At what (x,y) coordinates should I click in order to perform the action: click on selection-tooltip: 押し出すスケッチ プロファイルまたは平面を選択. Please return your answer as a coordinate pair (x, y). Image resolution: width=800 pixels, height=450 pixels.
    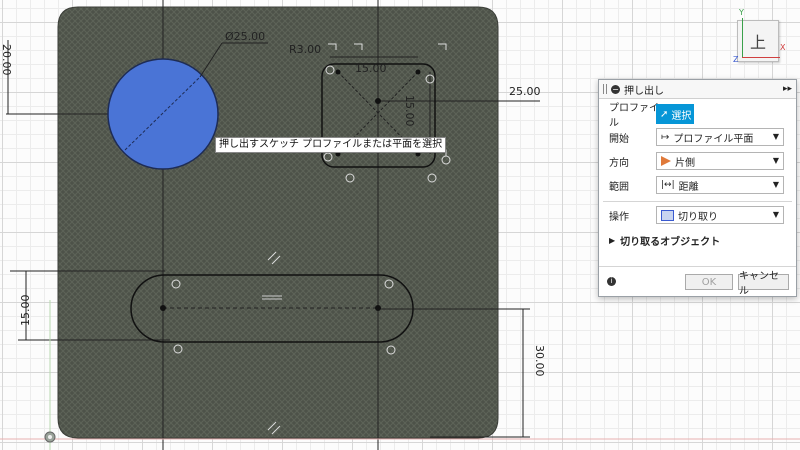
    Looking at the image, I should click on (331, 145).